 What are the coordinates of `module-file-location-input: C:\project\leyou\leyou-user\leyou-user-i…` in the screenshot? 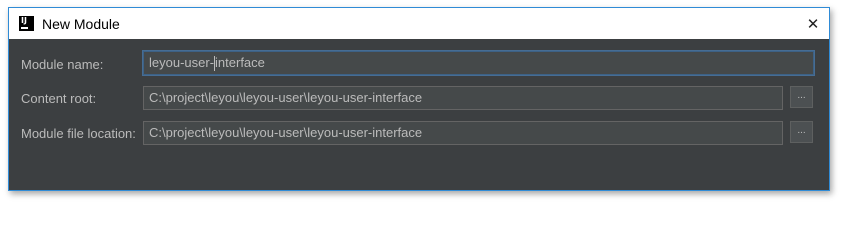 It's located at (463, 133).